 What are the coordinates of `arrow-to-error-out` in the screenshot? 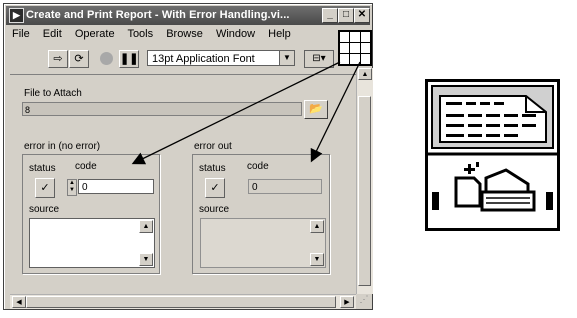 It's located at (335, 112).